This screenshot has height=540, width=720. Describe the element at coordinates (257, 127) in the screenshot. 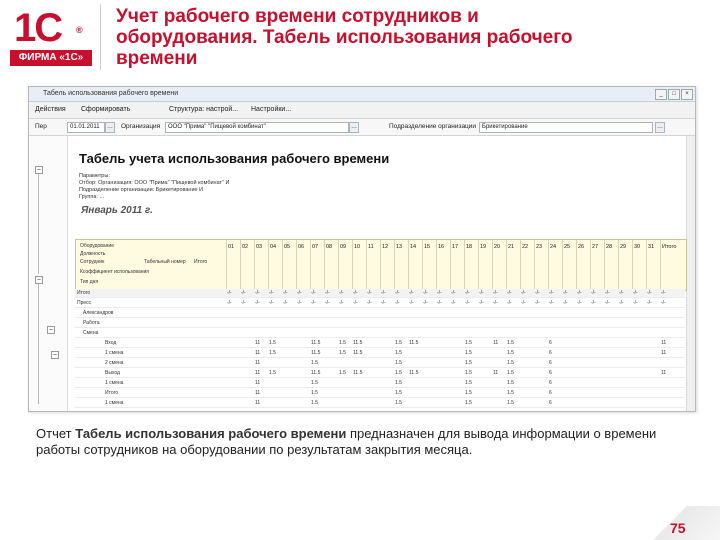

I see `organization-field: ООО "Прима" "Пищевой комбинат"` at that location.